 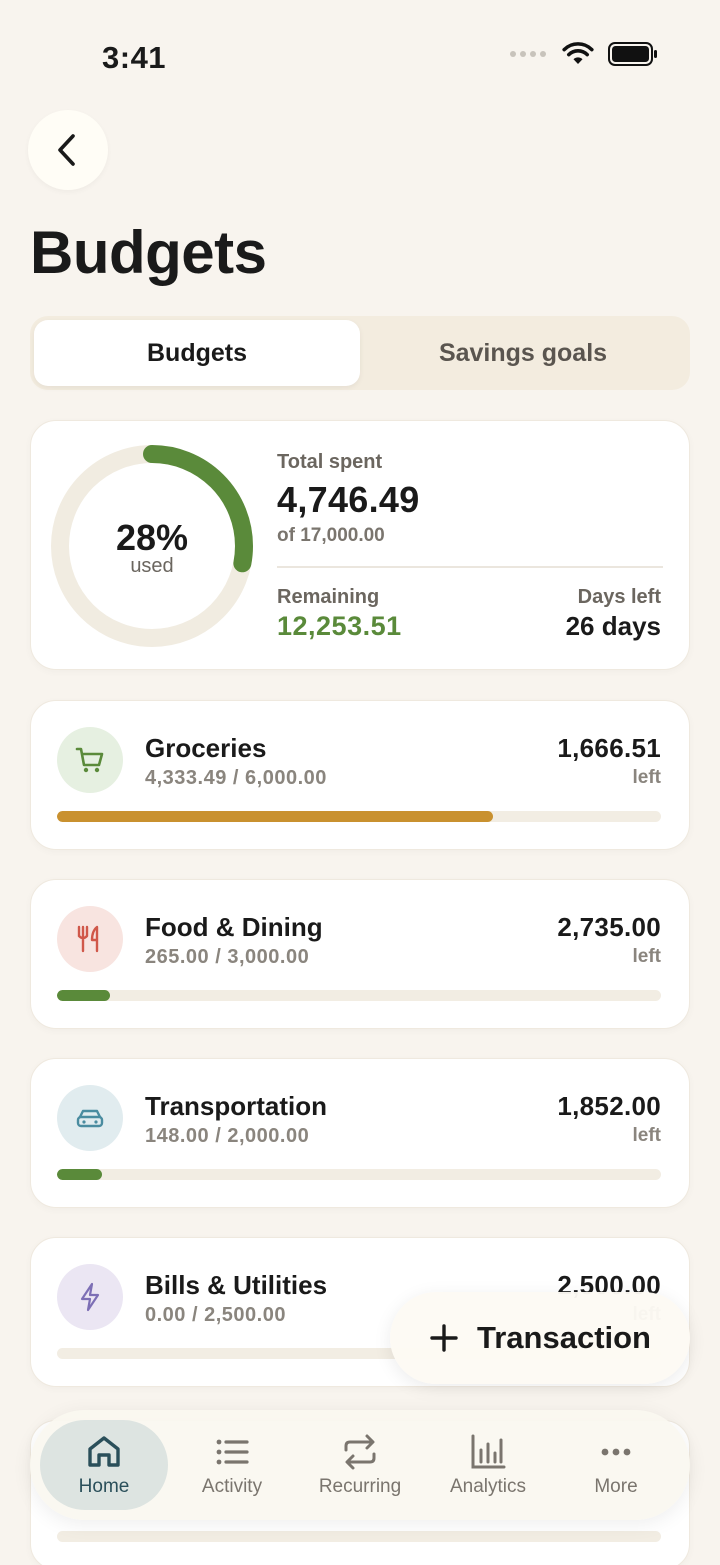 What do you see at coordinates (616, 1486) in the screenshot?
I see `tab-label: More` at bounding box center [616, 1486].